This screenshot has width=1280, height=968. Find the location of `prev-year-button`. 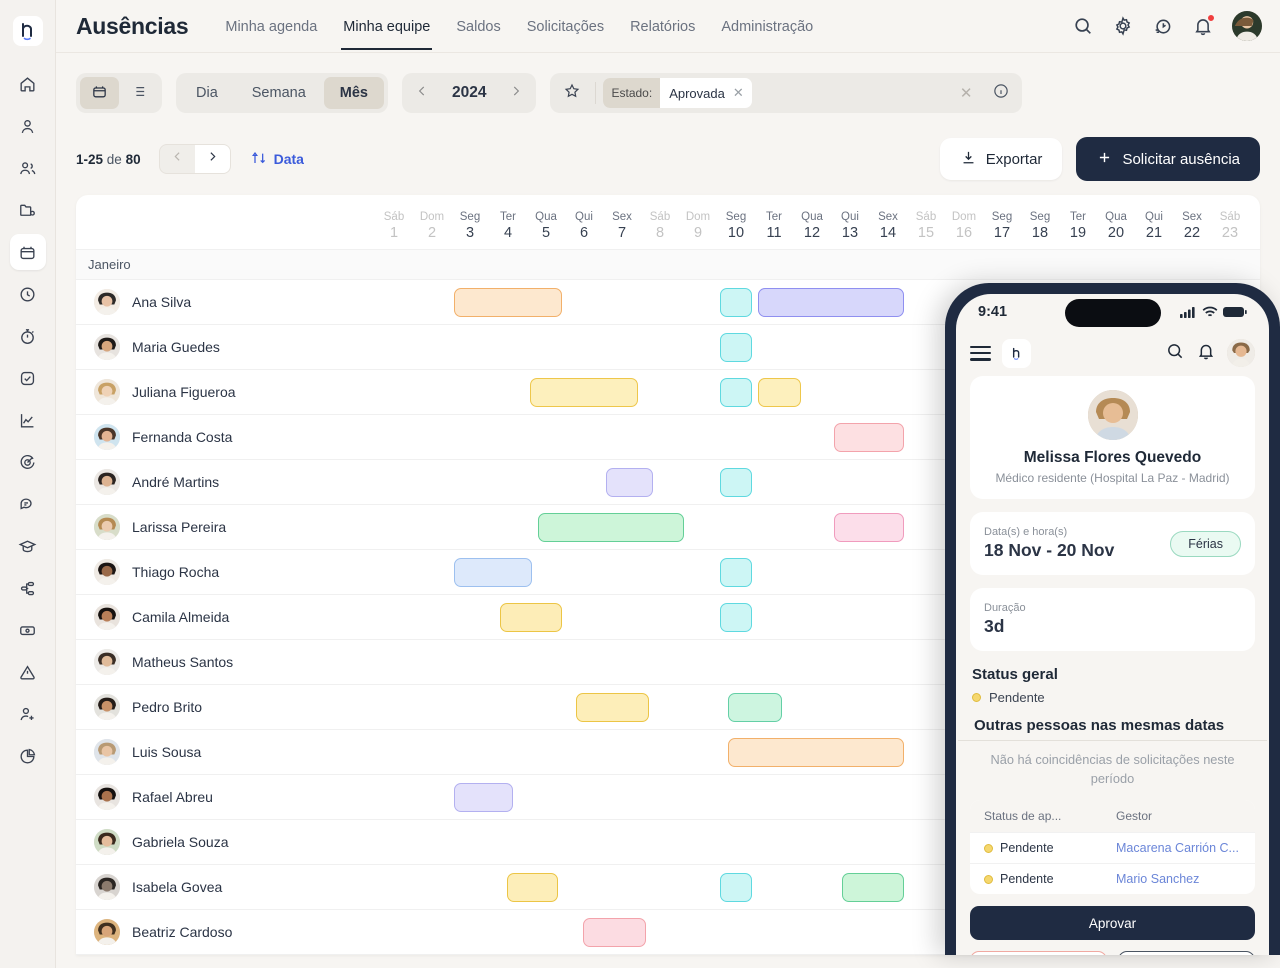

prev-year-button is located at coordinates (422, 93).